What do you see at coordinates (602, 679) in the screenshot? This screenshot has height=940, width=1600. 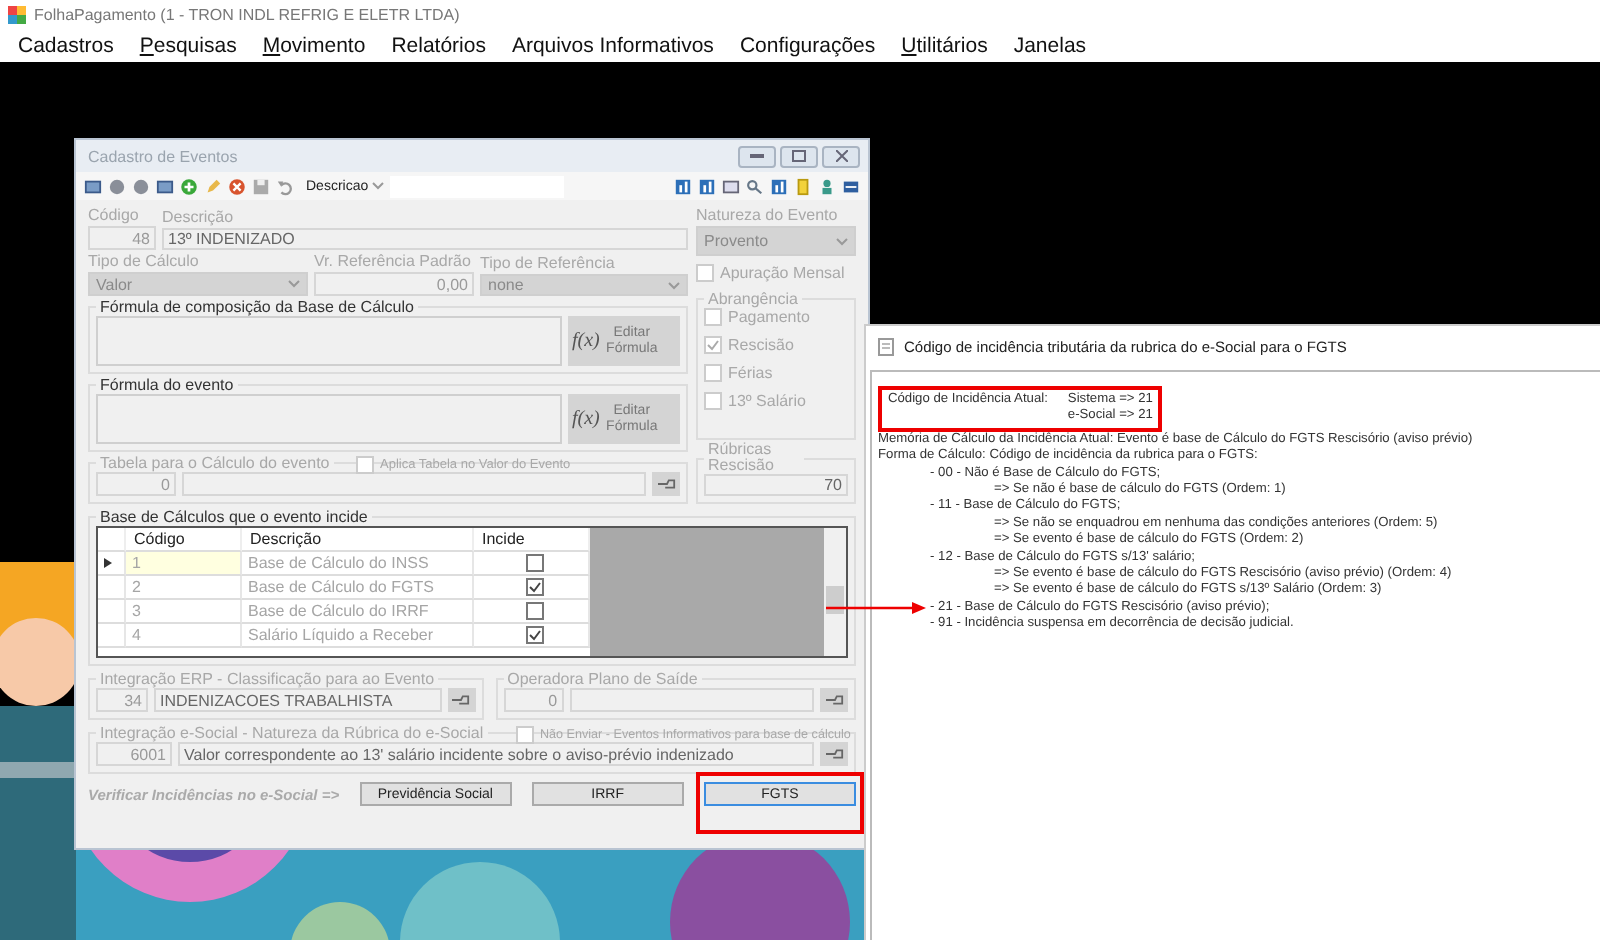 I see `group-title: Operadora Plano de Saíde` at bounding box center [602, 679].